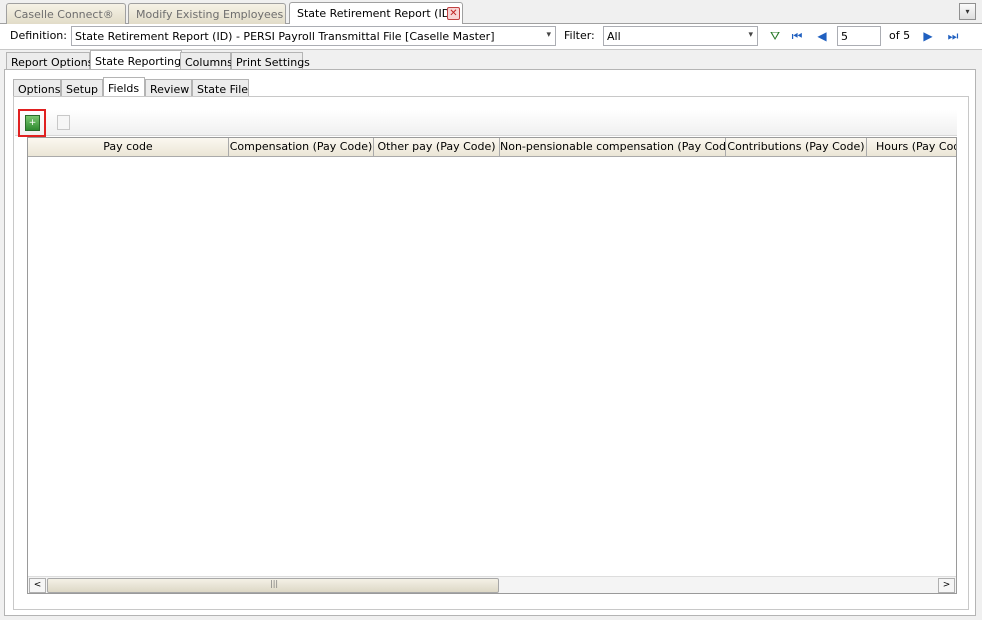 This screenshot has width=982, height=620. What do you see at coordinates (928, 36) in the screenshot?
I see `next-record-icon: ▶` at bounding box center [928, 36].